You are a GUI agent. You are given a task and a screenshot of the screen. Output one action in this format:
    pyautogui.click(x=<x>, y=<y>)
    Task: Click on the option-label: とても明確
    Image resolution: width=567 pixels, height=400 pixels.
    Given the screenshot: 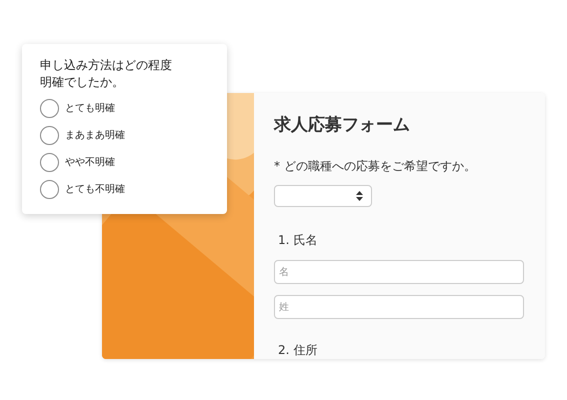 What is the action you would take?
    pyautogui.click(x=90, y=109)
    